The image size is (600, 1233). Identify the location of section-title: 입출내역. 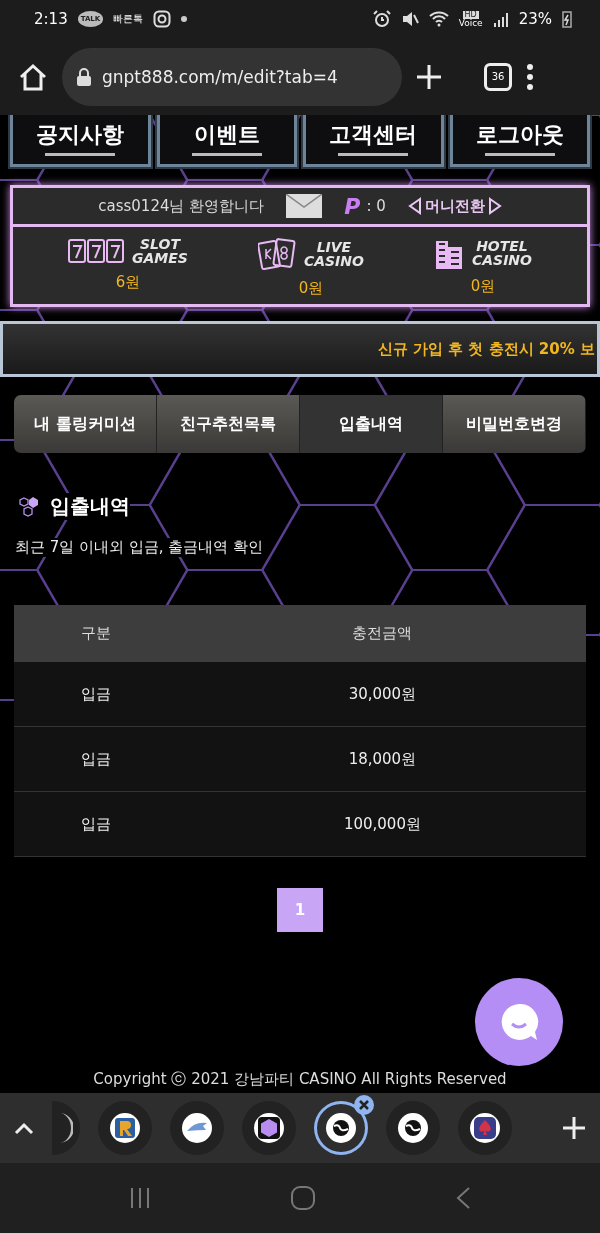
(90, 506).